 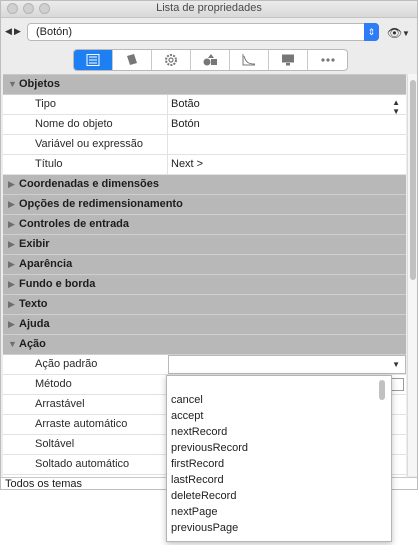 I want to click on updown-stepper-icon: ▲ ▼, so click(x=396, y=107).